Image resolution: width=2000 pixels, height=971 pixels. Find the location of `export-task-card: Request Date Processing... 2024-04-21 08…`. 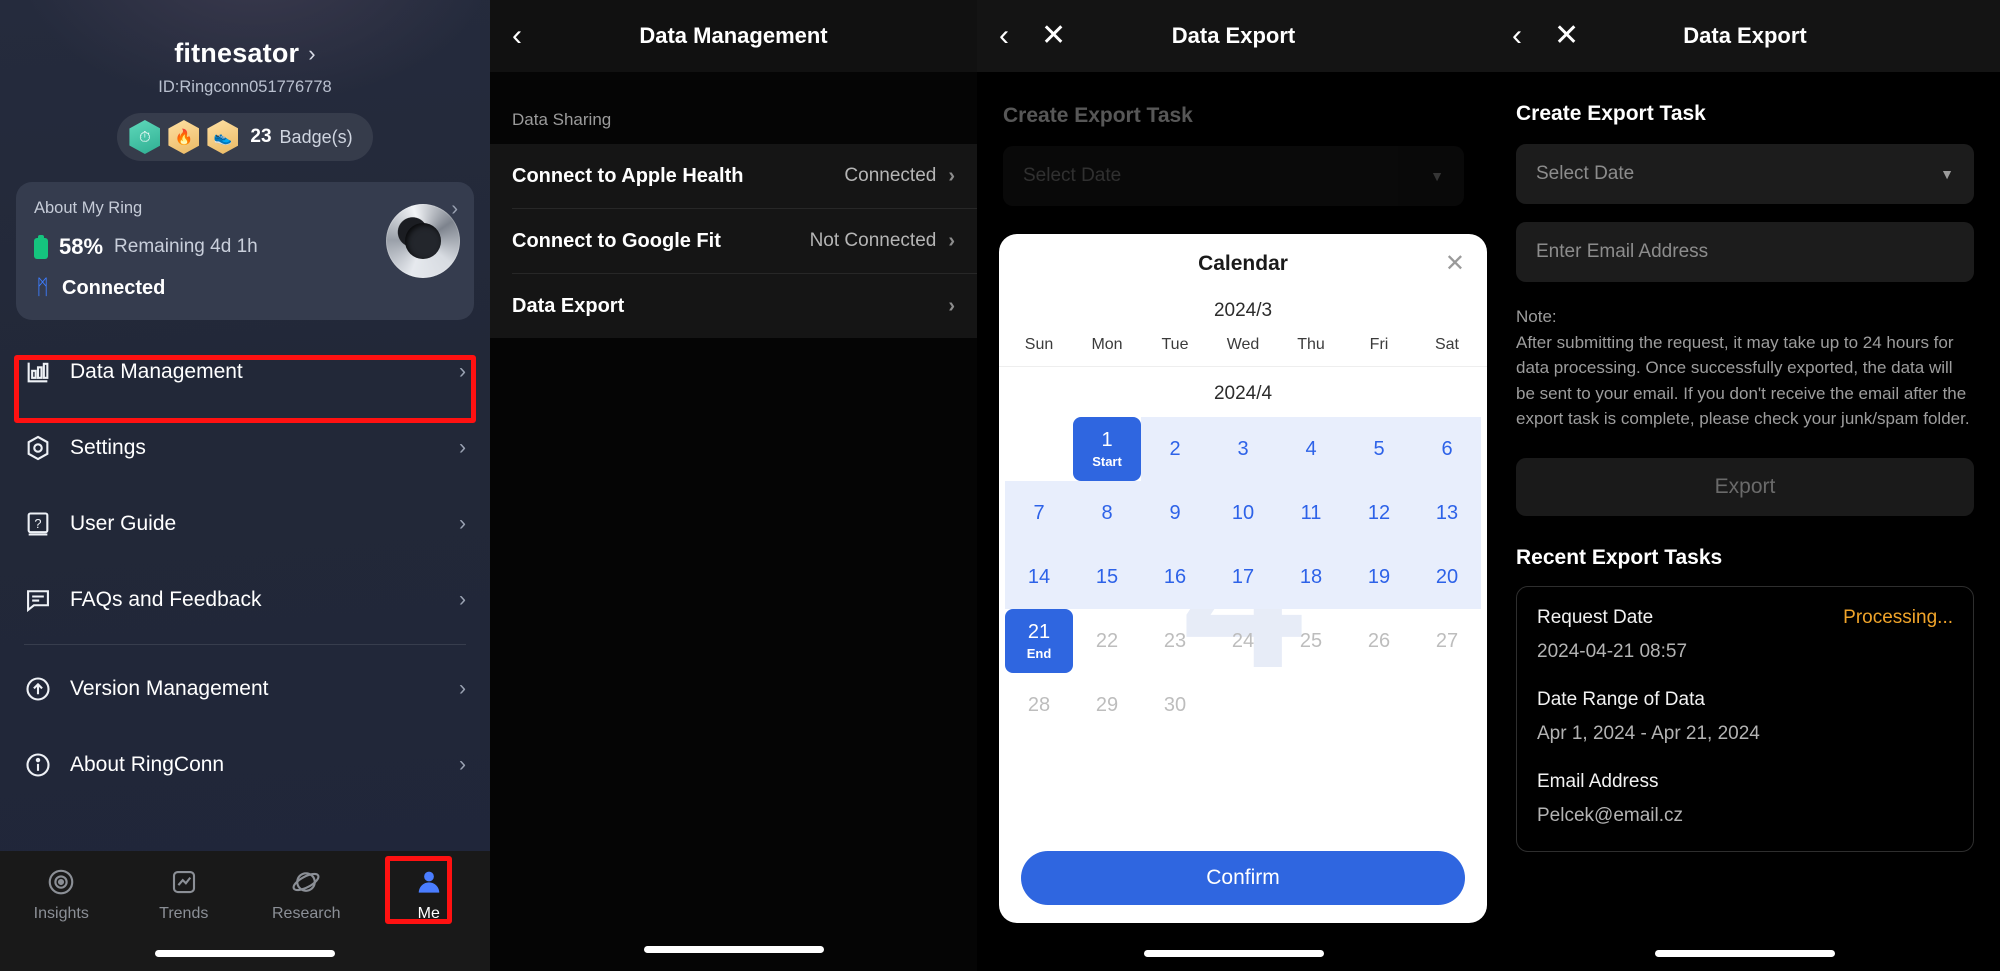

export-task-card: Request Date Processing... 2024-04-21 08… is located at coordinates (1745, 718).